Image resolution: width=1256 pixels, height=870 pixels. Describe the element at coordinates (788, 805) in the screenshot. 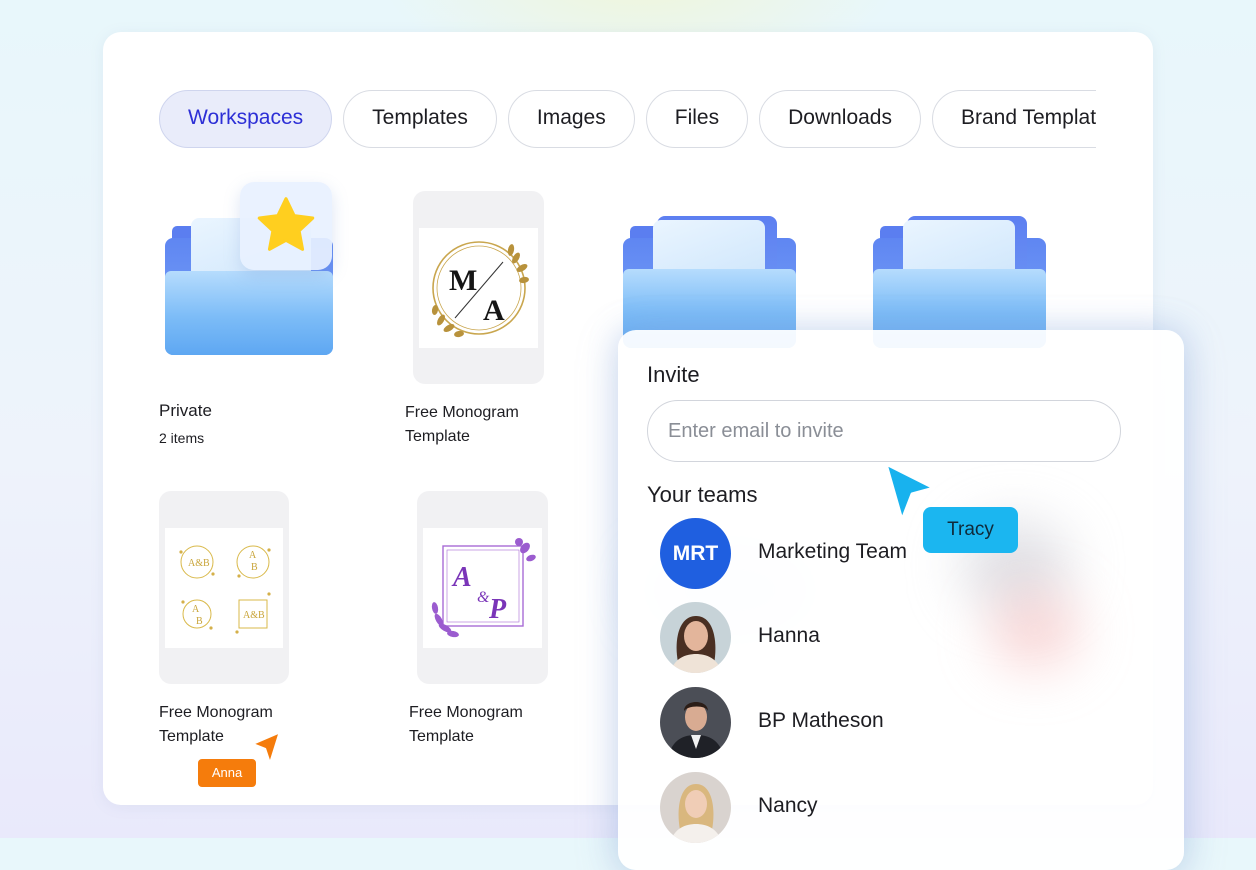

I see `team-name: Nancy` at that location.